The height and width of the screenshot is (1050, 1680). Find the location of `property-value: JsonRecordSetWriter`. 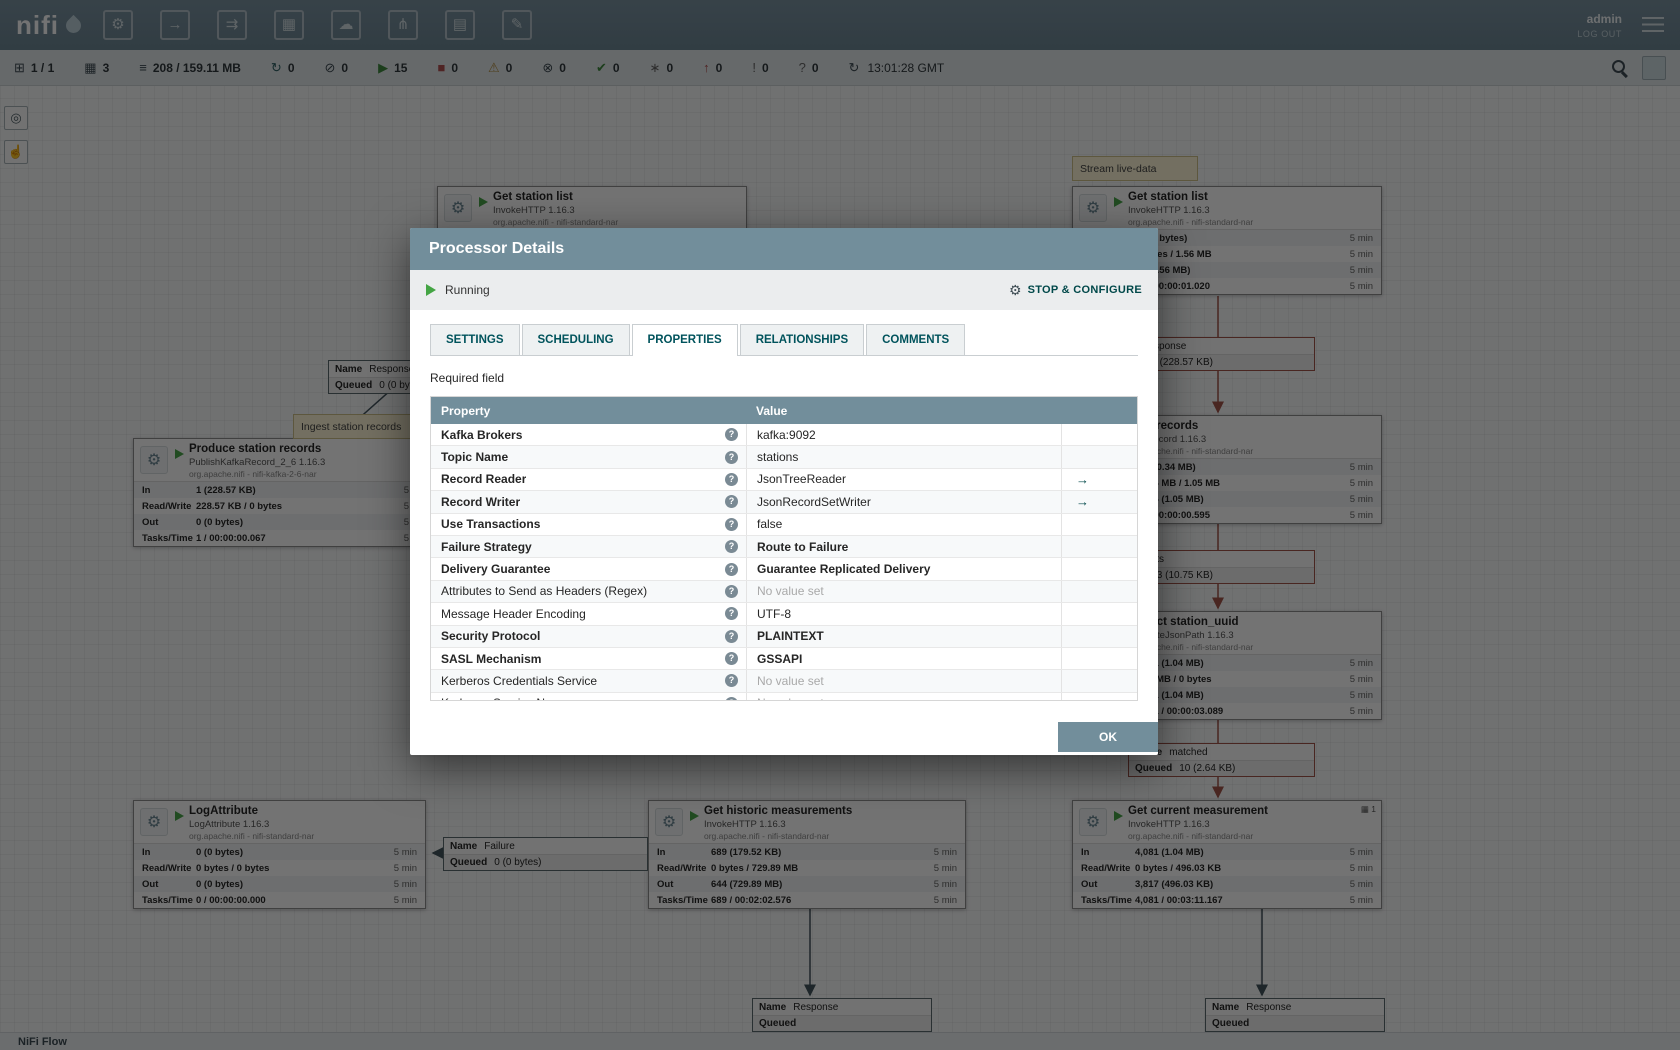

property-value: JsonRecordSetWriter is located at coordinates (814, 501).